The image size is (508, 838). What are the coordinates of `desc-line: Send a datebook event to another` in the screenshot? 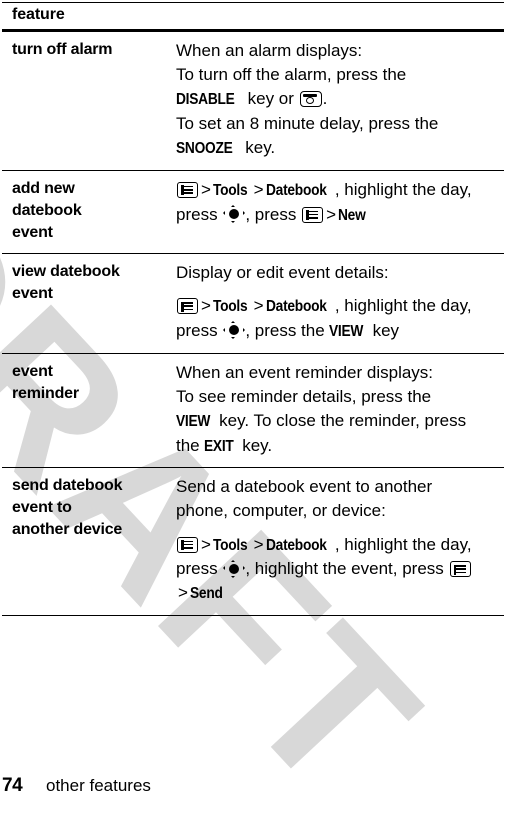 It's located at (304, 487).